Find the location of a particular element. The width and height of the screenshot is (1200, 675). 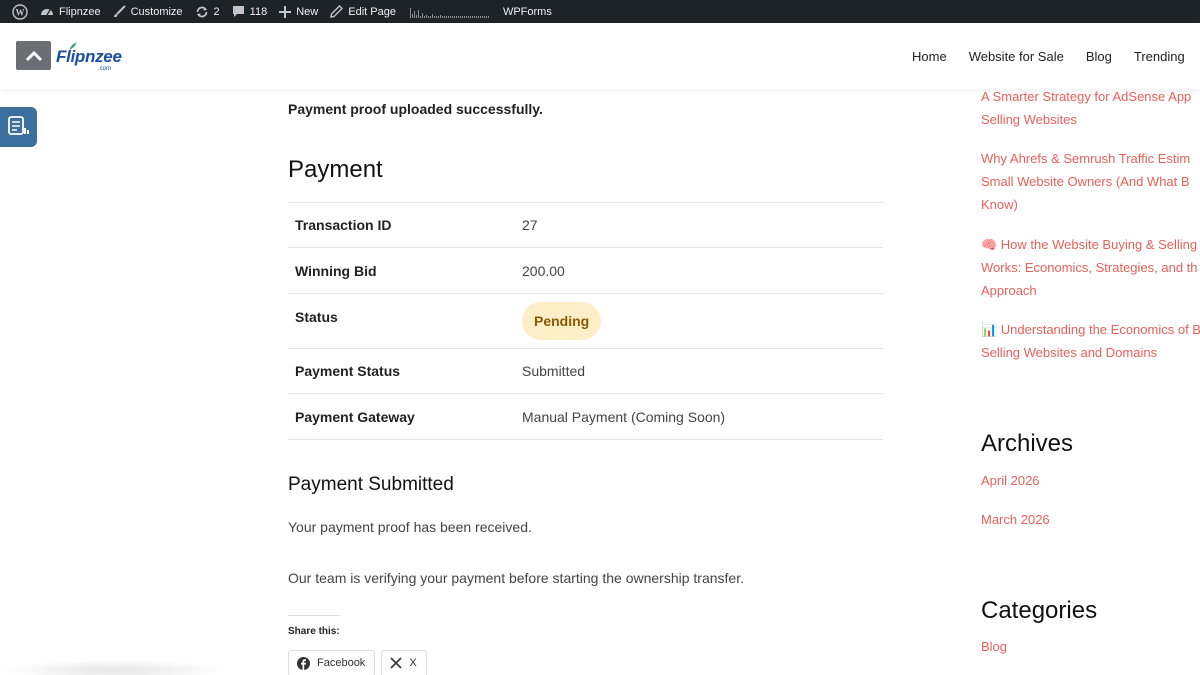

comments-count: 118 is located at coordinates (258, 11).